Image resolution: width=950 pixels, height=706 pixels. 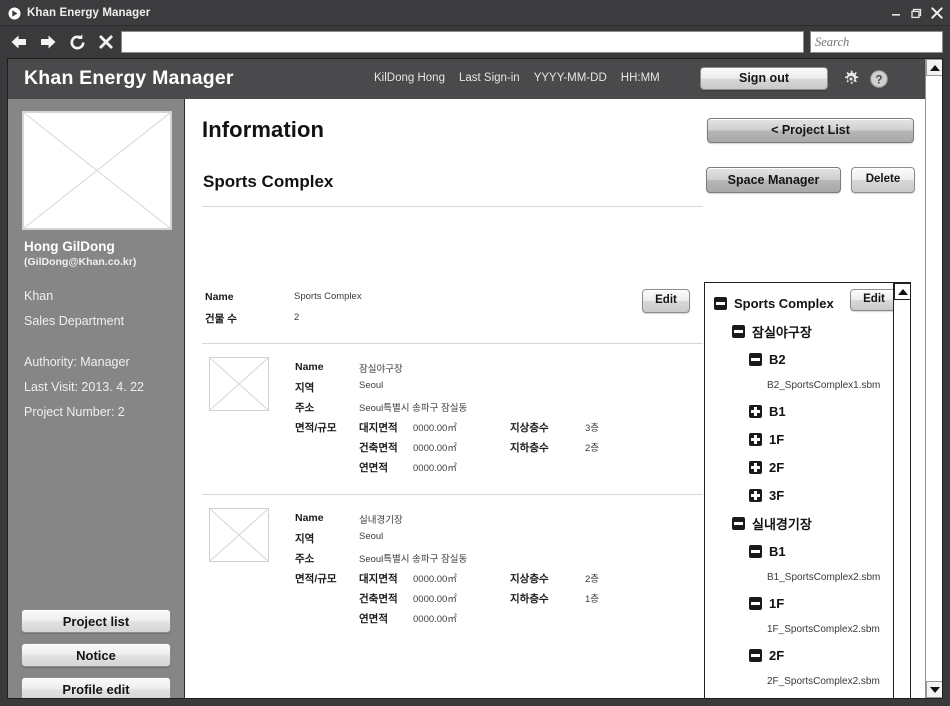 What do you see at coordinates (592, 428) in the screenshot?
I see `b1-floor-row0-value: 3층` at bounding box center [592, 428].